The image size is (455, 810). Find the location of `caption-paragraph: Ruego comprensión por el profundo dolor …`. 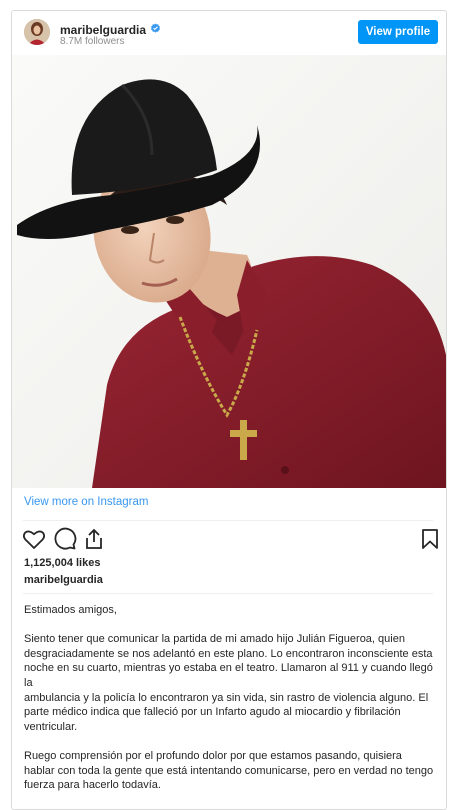

caption-paragraph: Ruego comprensión por el profundo dolor … is located at coordinates (229, 770).